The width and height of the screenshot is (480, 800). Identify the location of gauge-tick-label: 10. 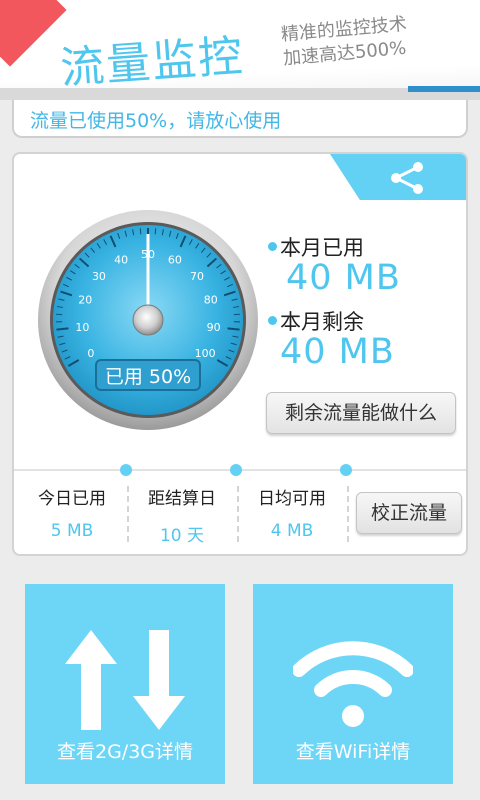
(82, 327).